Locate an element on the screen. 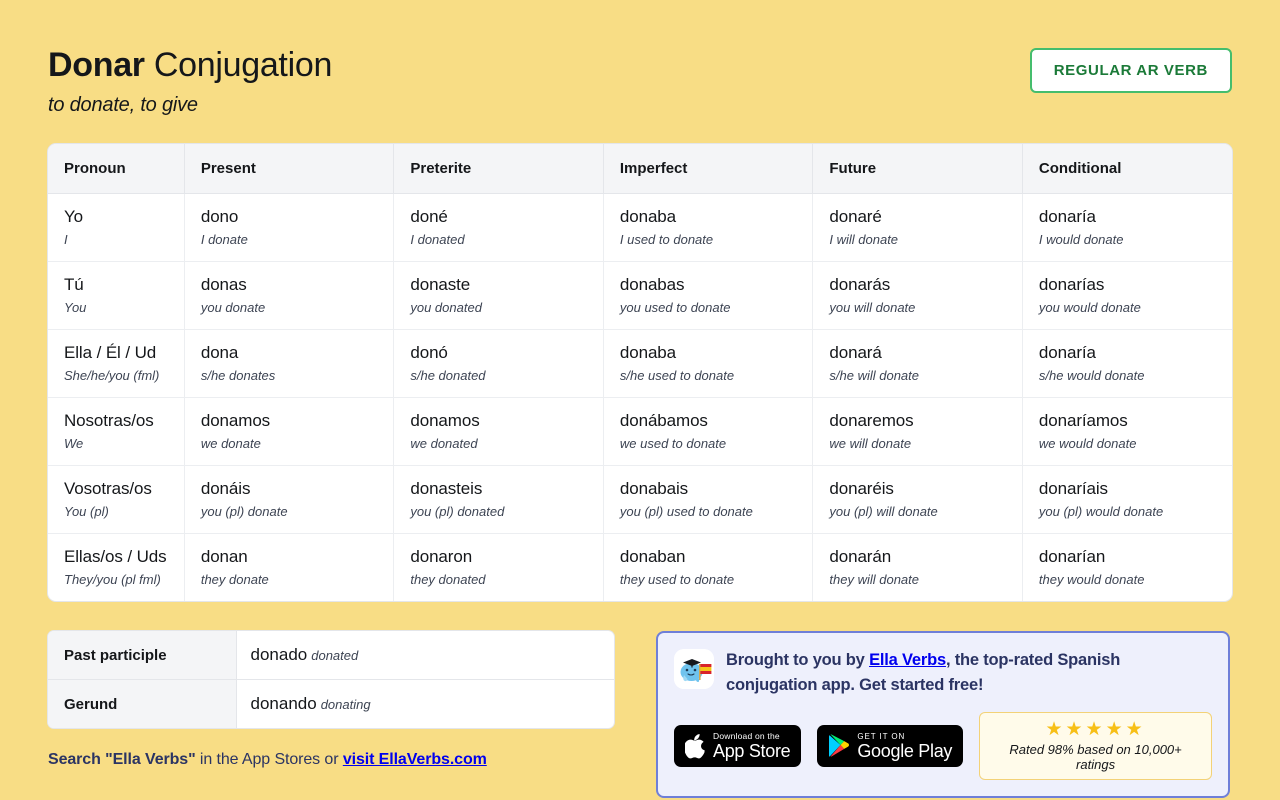 The height and width of the screenshot is (800, 1280). conjugation-cell: donasteis you (pl) donated is located at coordinates (498, 499).